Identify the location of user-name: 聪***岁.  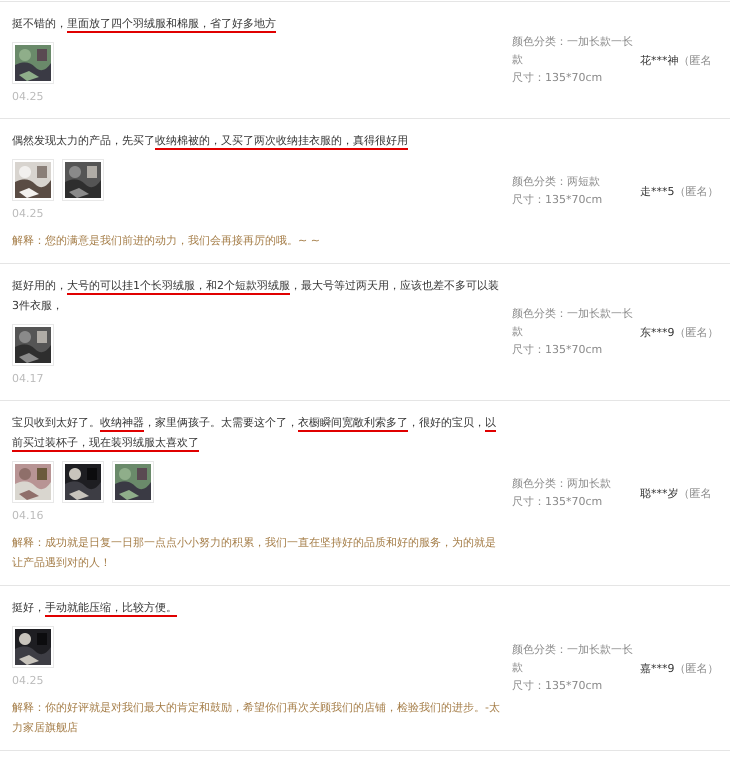
(659, 493).